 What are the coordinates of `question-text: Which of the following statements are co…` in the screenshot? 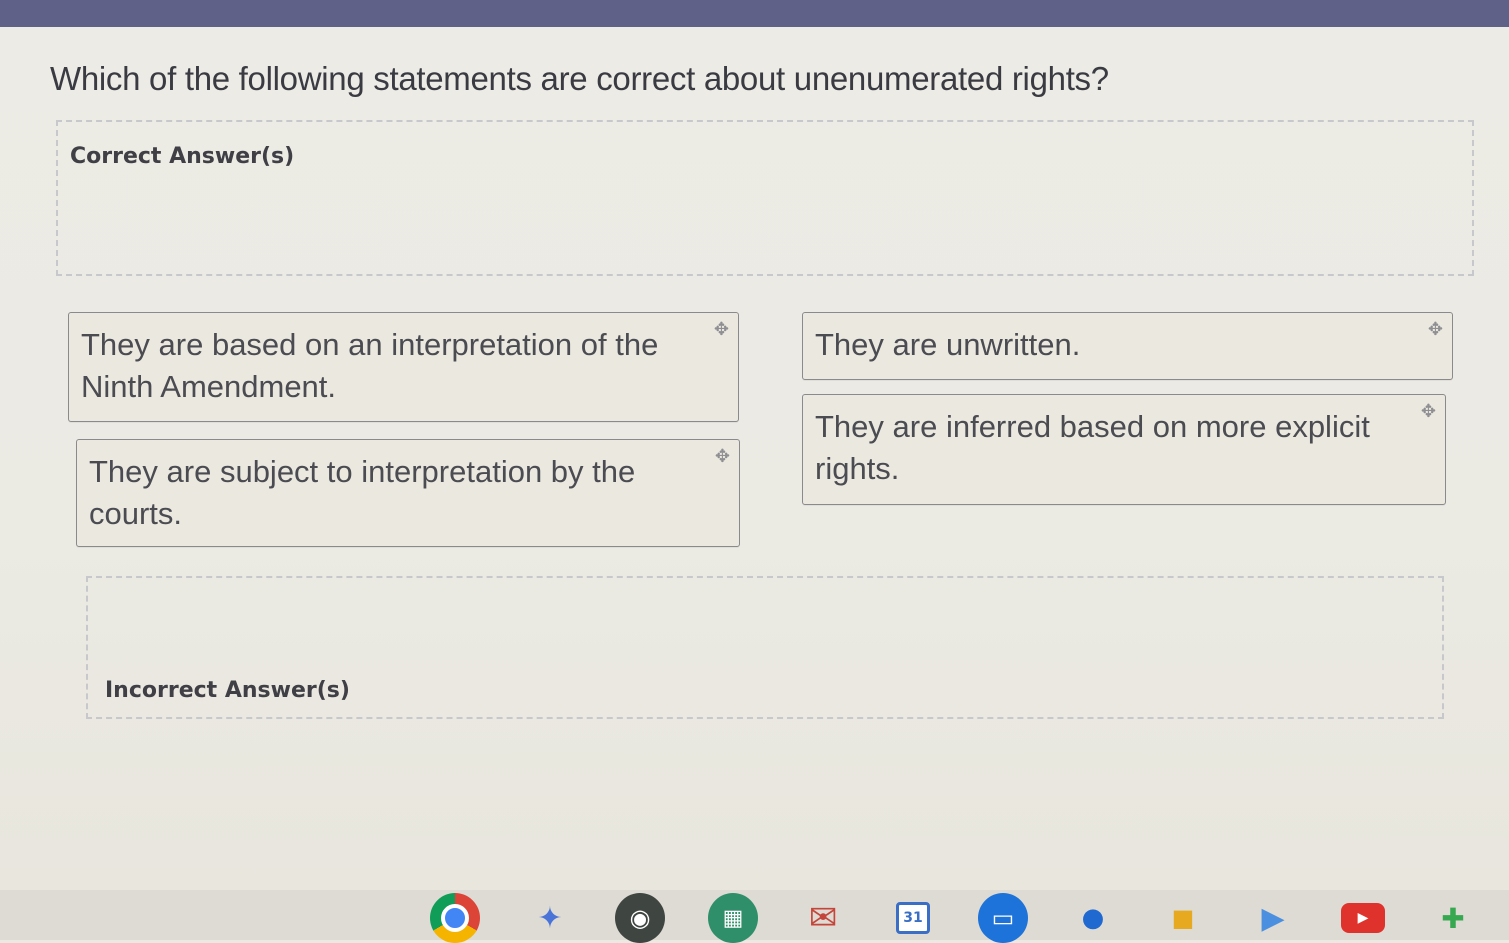 It's located at (579, 78).